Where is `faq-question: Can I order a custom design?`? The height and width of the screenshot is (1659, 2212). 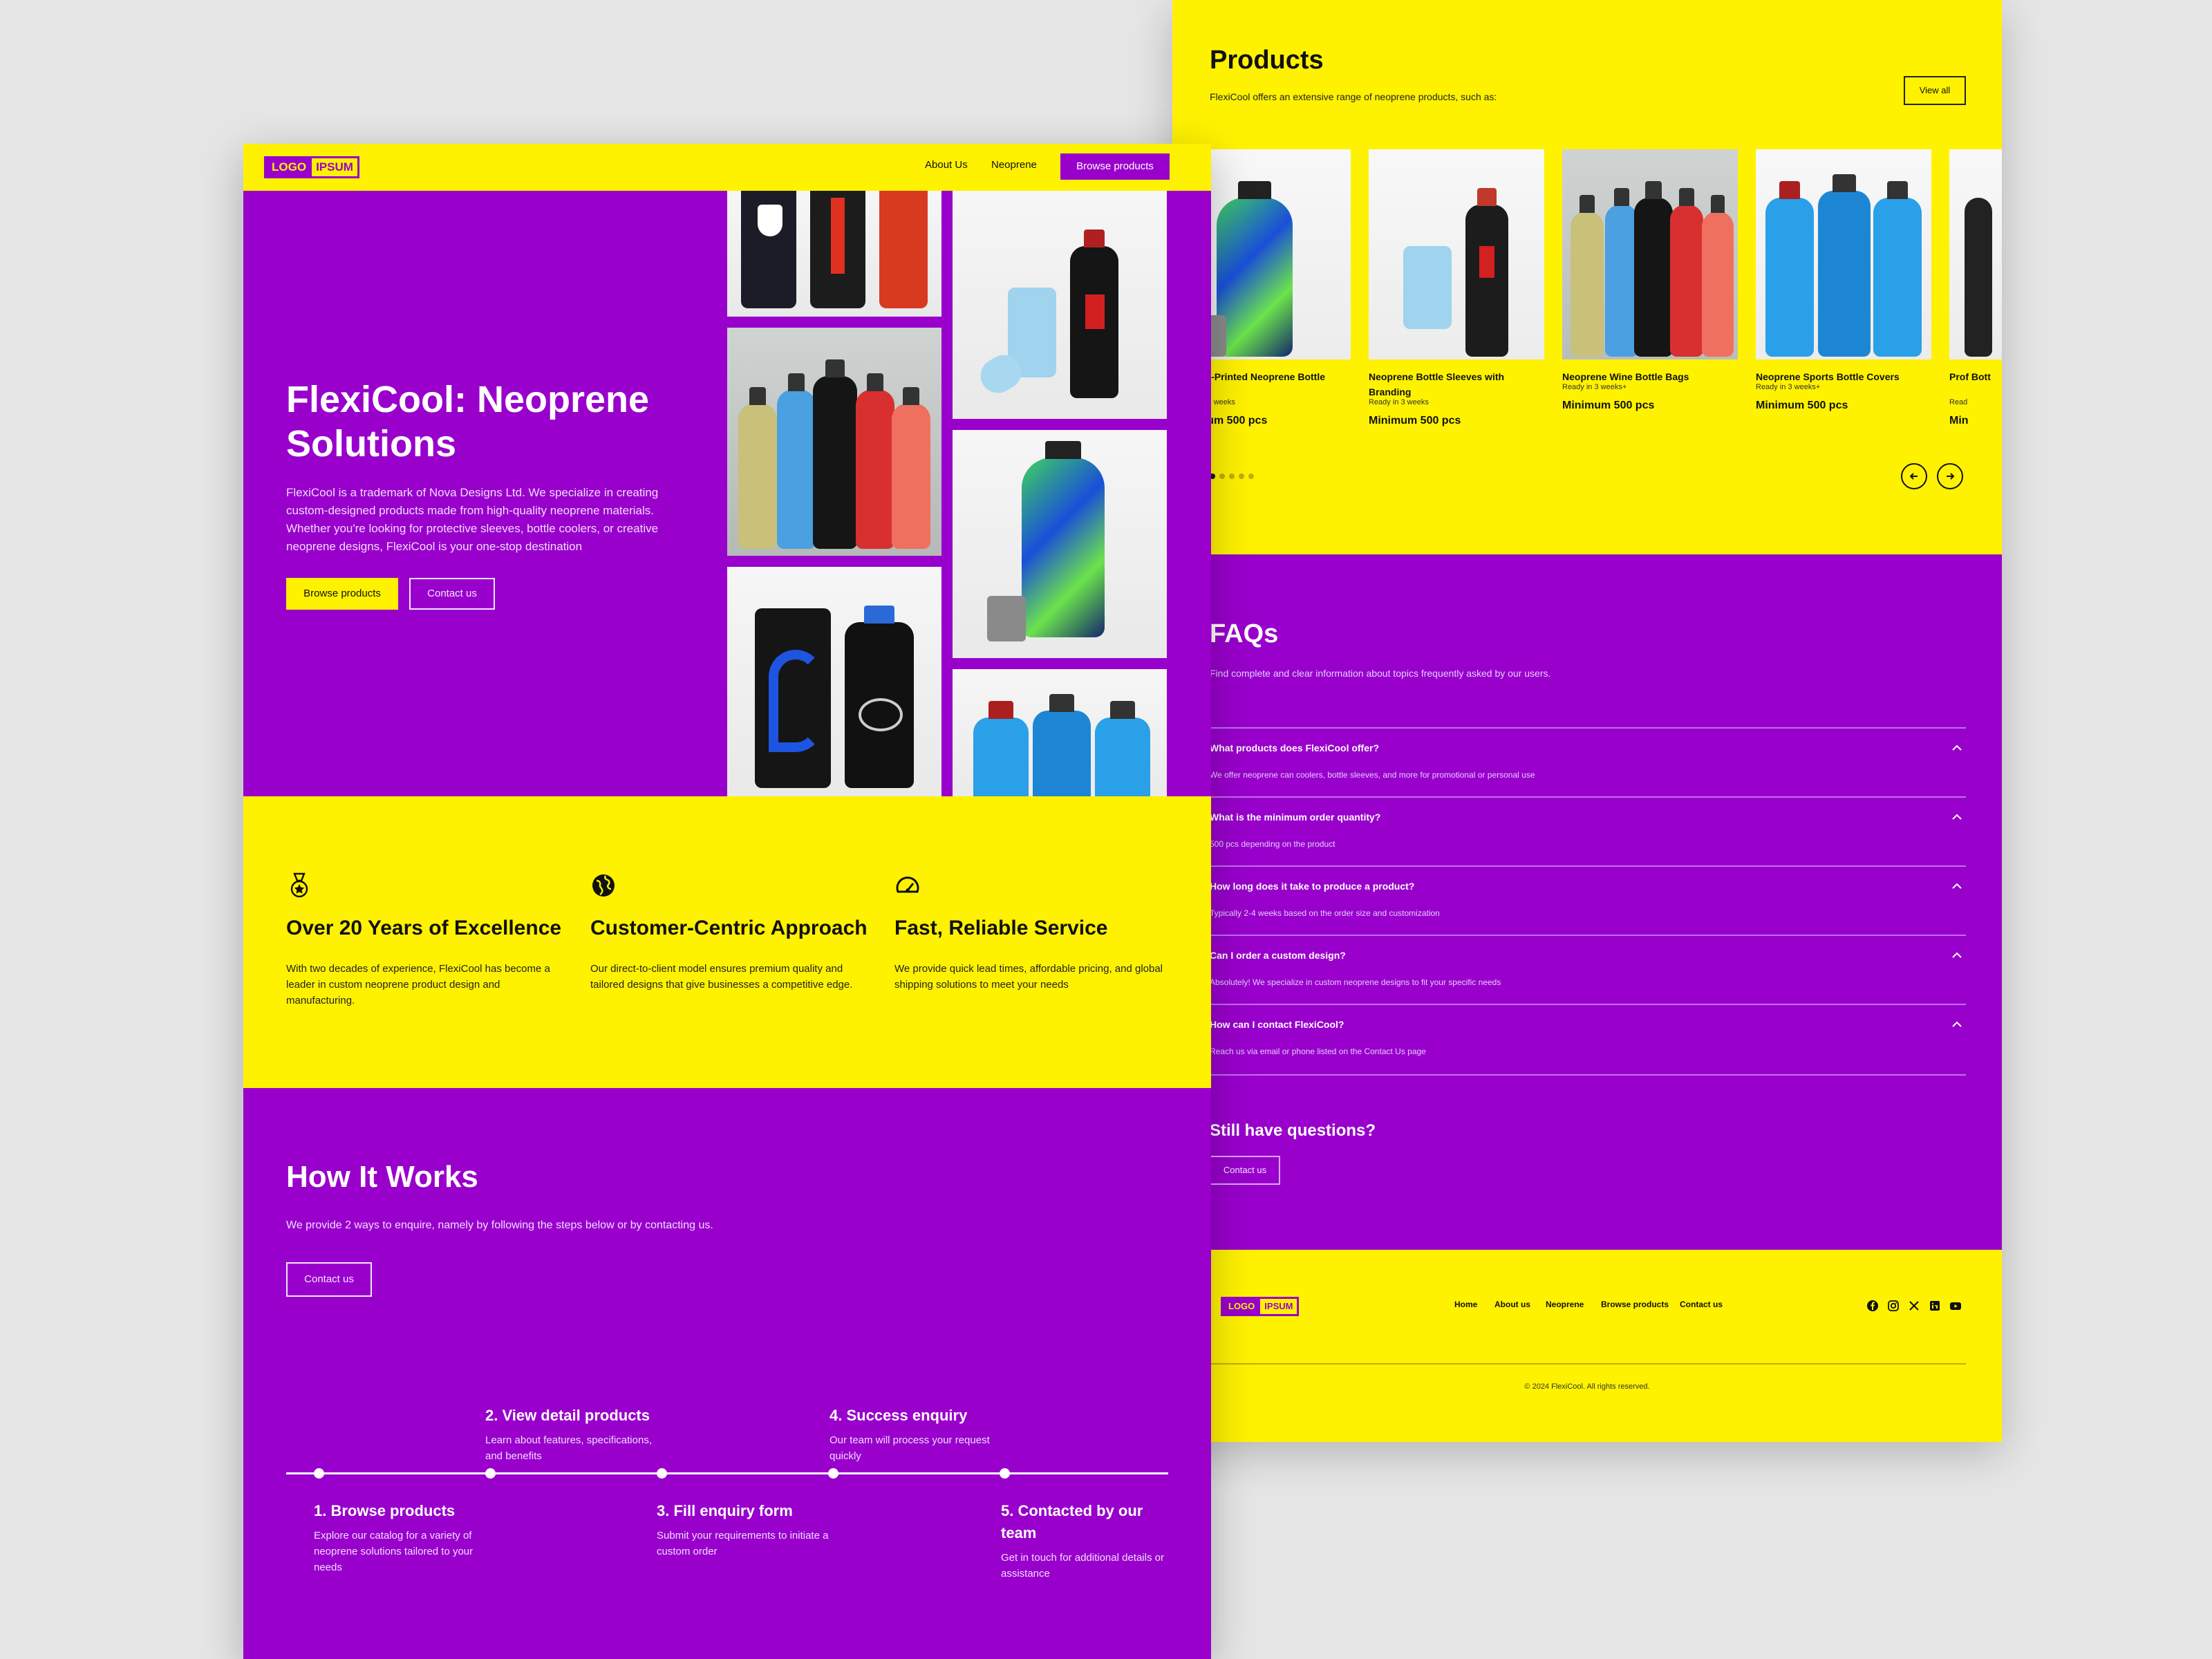 faq-question: Can I order a custom design? is located at coordinates (1278, 955).